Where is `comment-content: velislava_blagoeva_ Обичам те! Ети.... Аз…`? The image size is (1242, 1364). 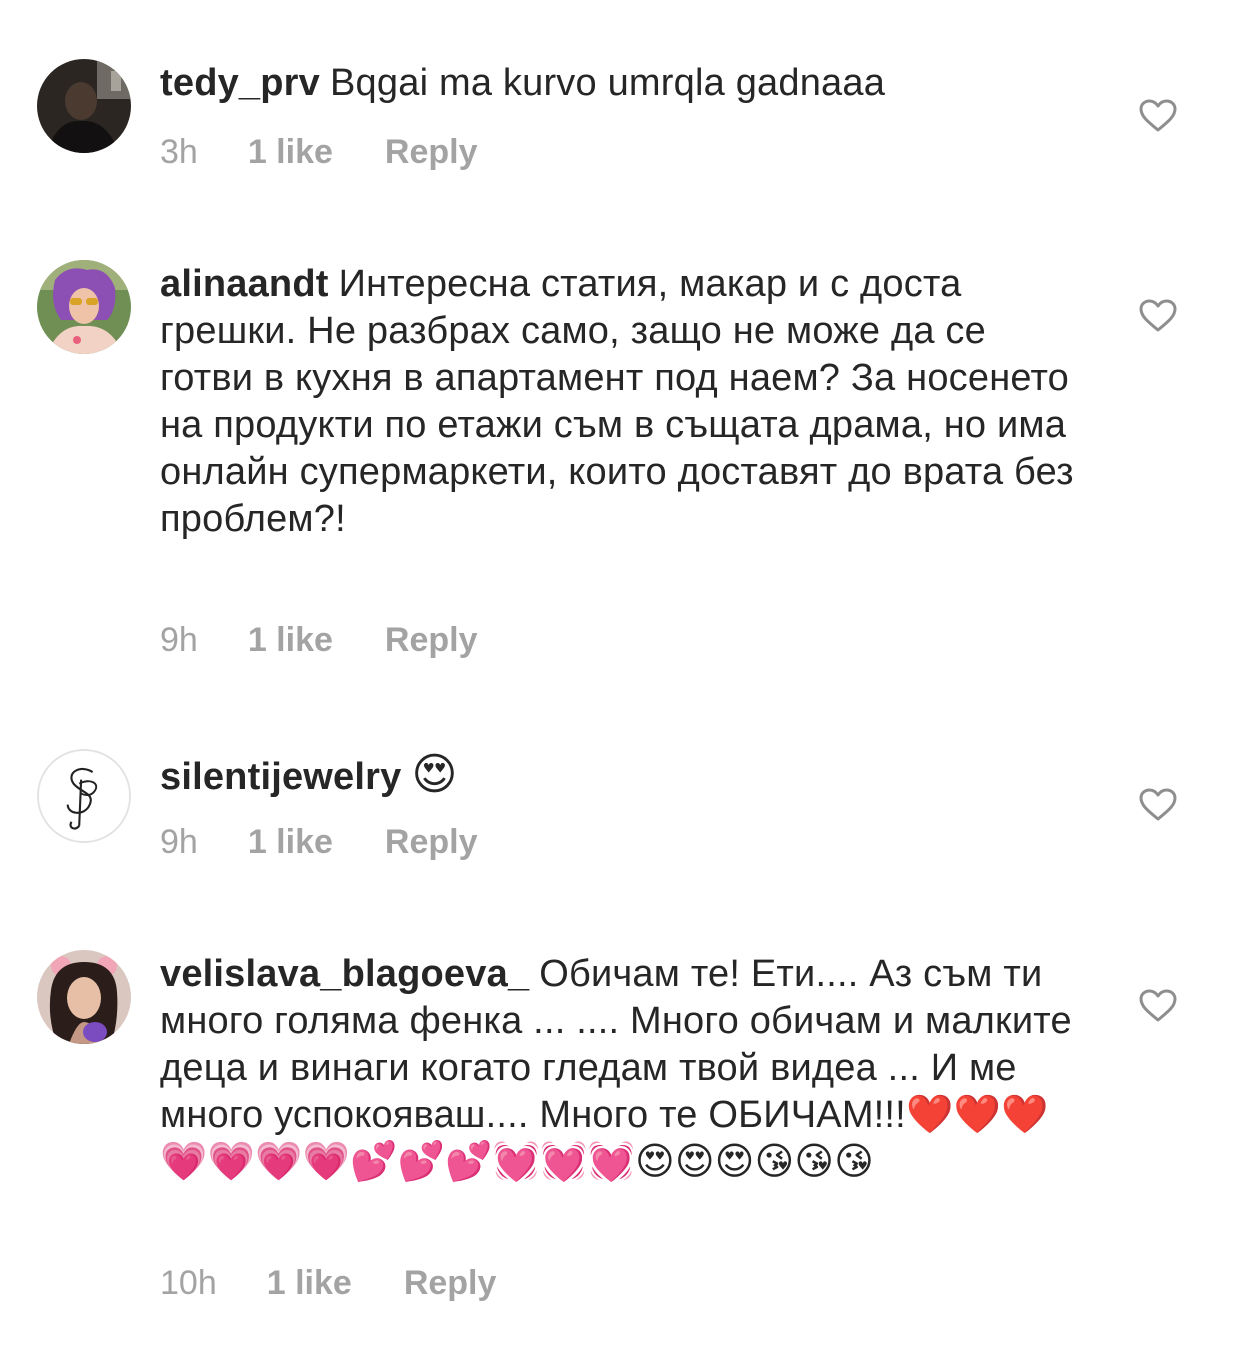
comment-content: velislava_blagoeva_ Обичам те! Ети.... Аз… is located at coordinates (620, 1068).